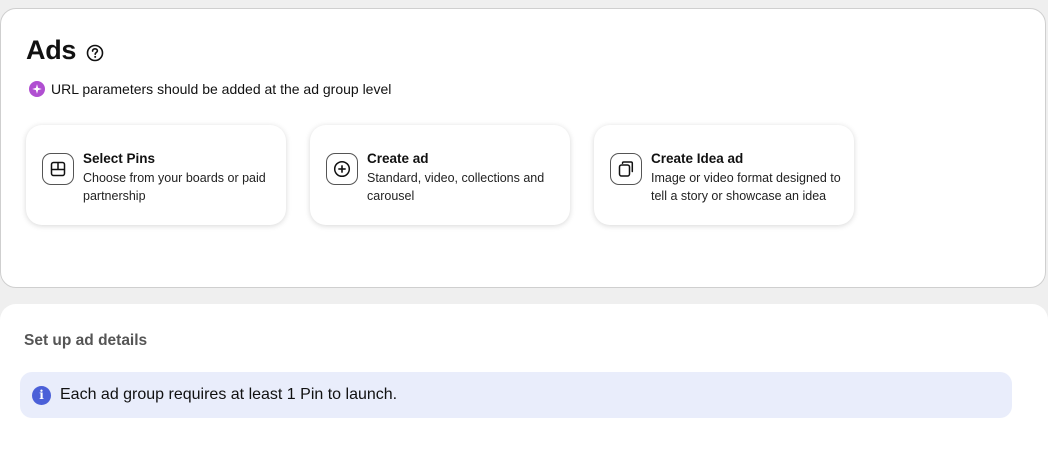  I want to click on sparkle-badge-icon, so click(37, 89).